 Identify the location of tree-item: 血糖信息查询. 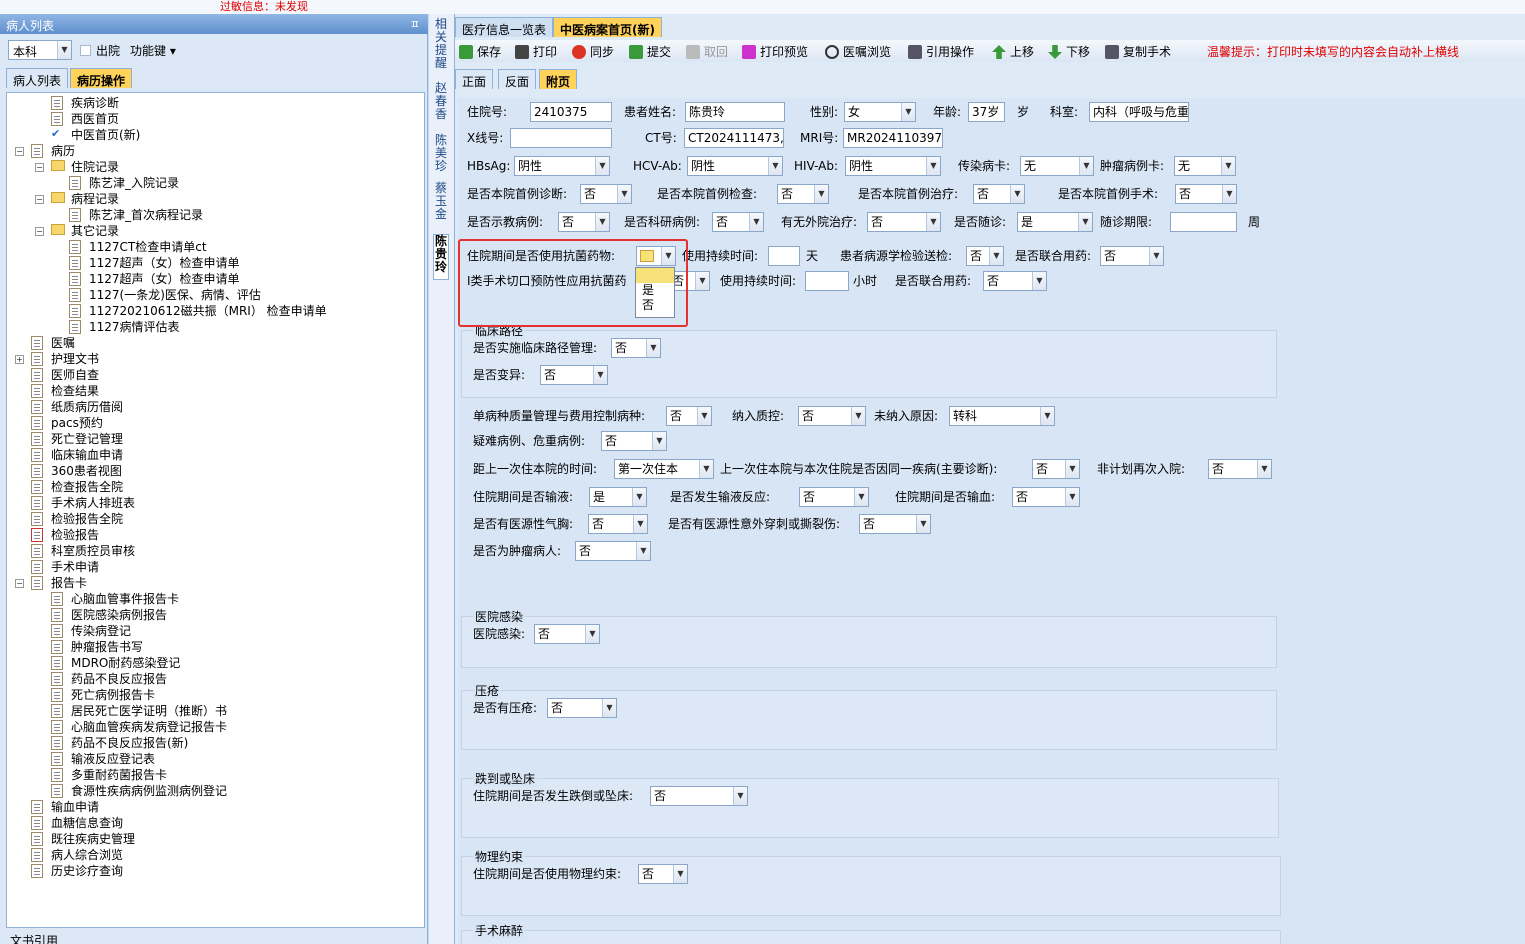
(87, 823).